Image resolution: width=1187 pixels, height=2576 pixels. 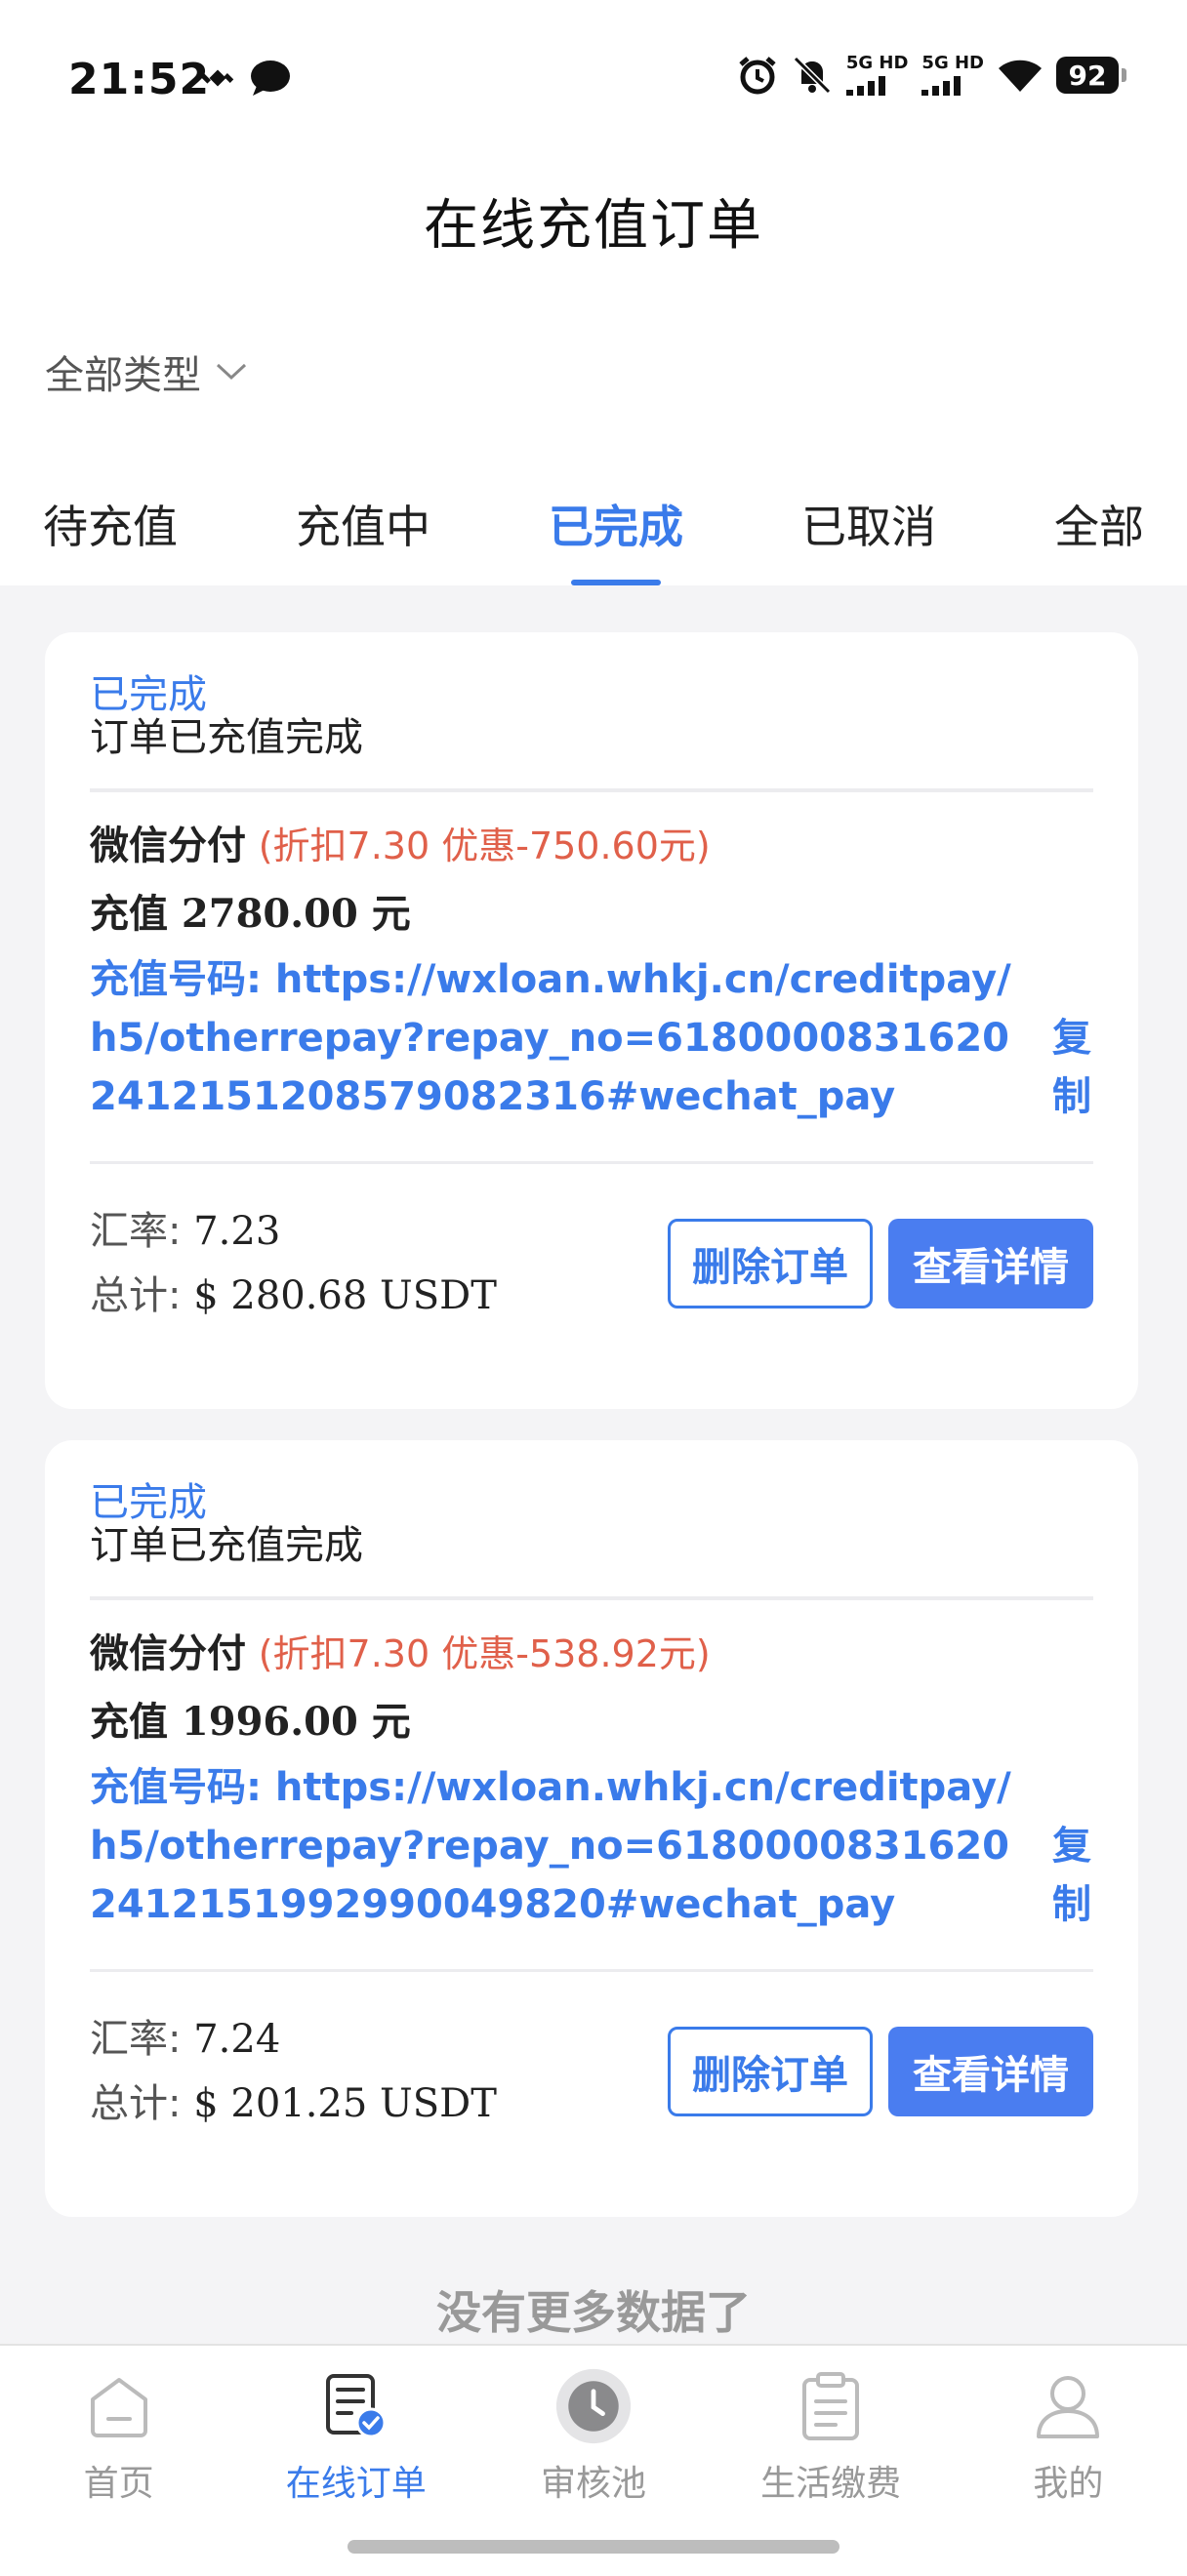 I want to click on clock-icon, so click(x=593, y=2406).